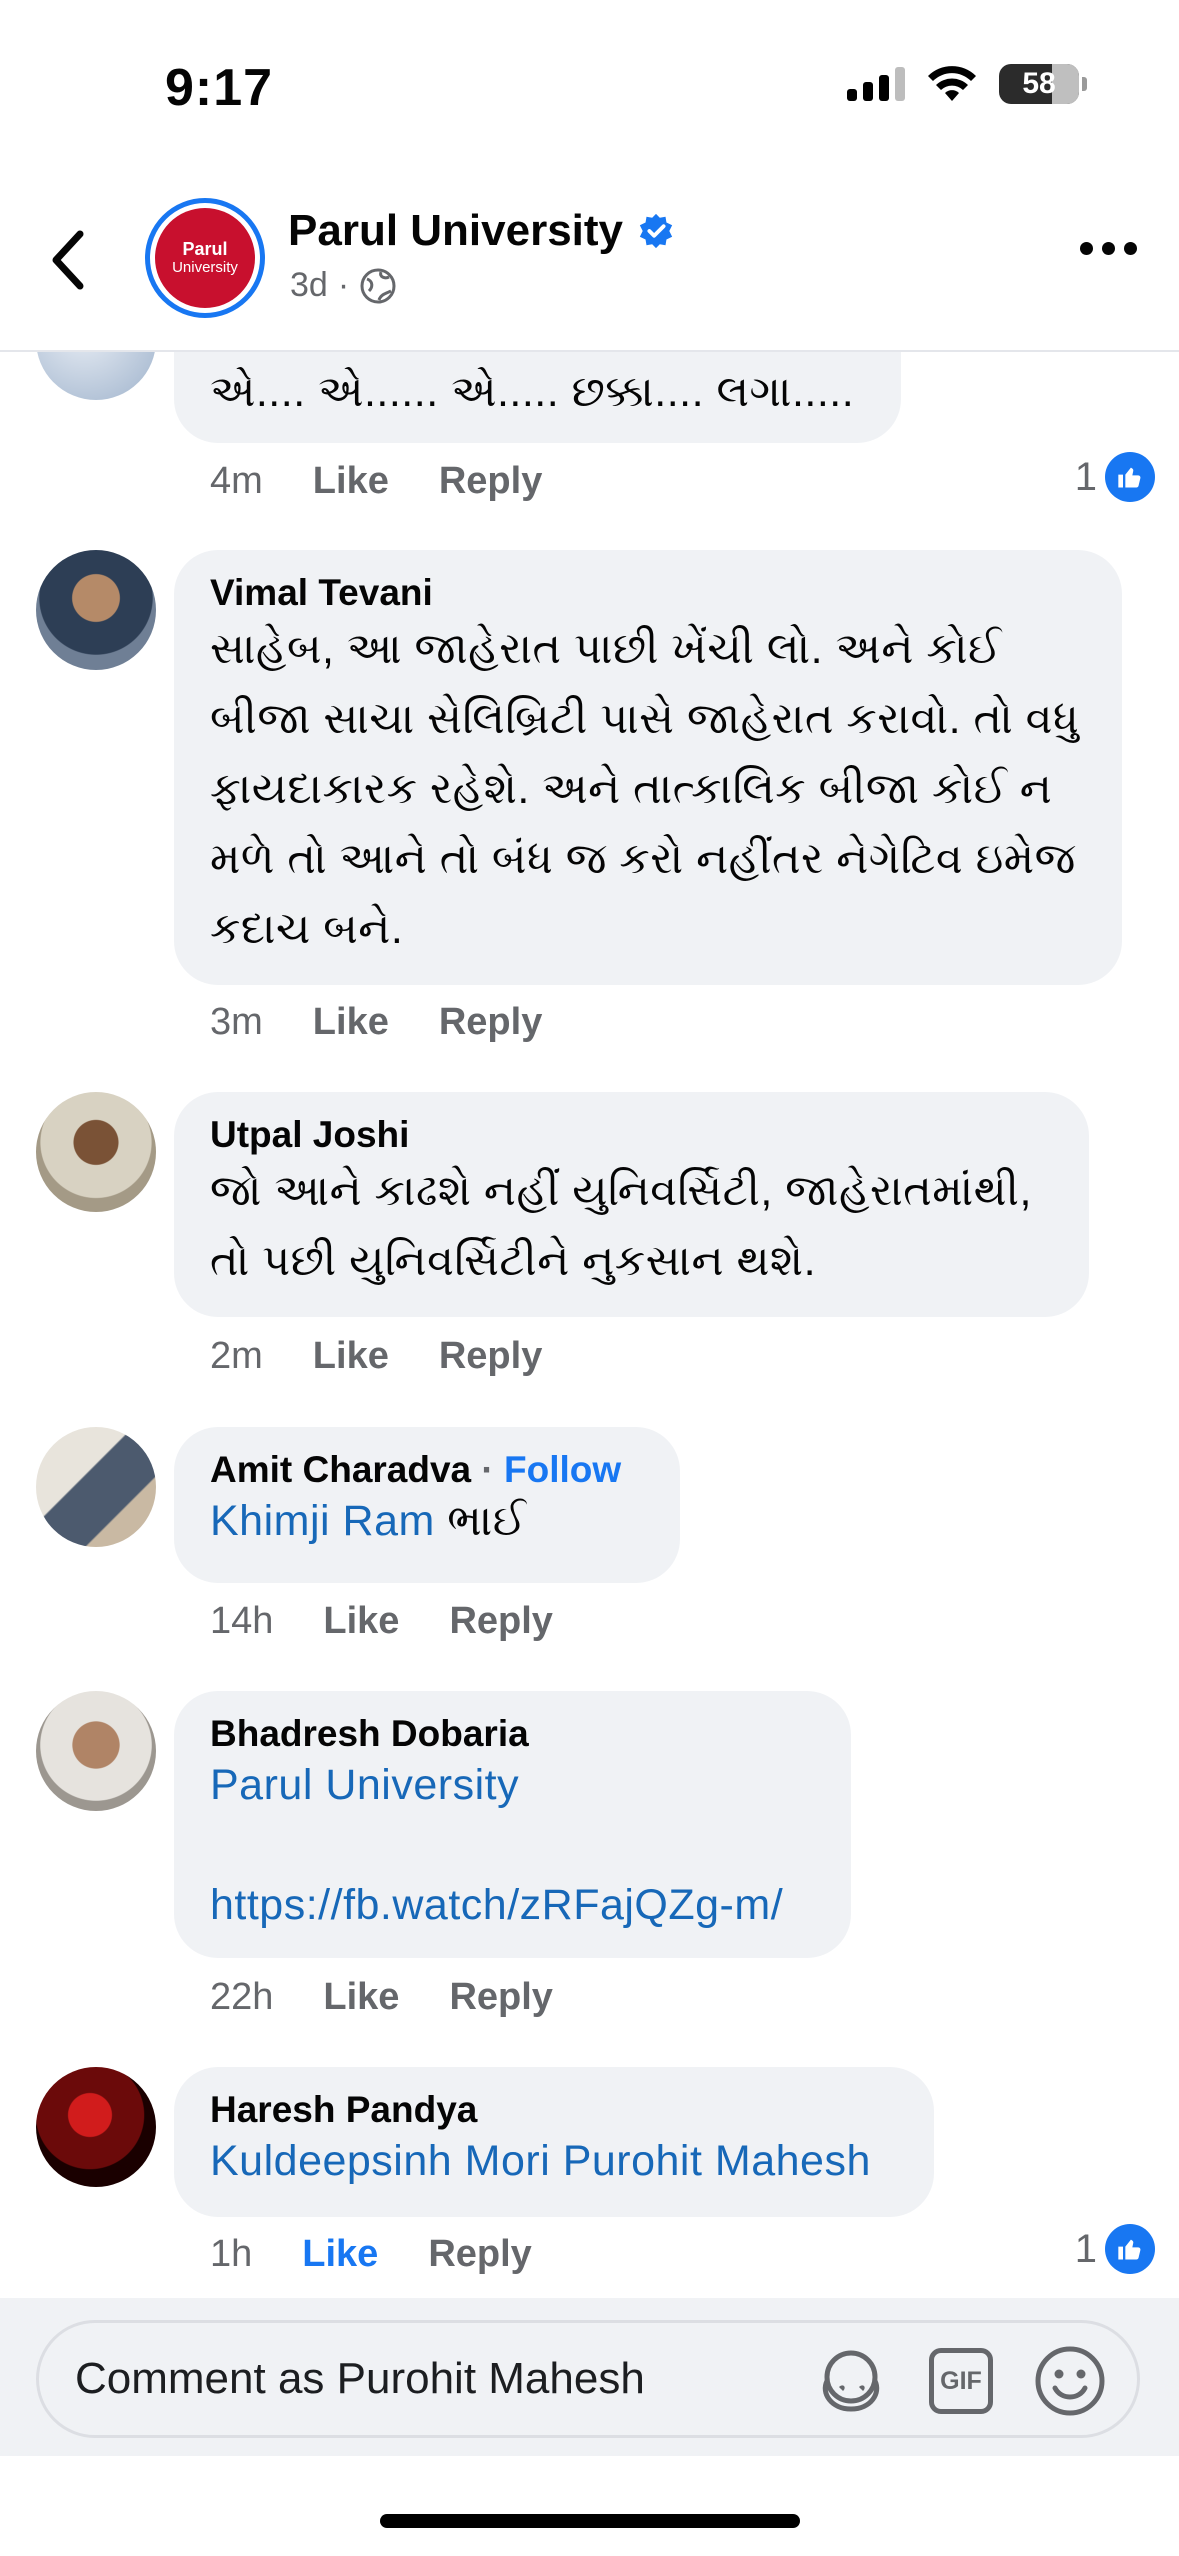  I want to click on page-name-text: Parul University, so click(456, 230).